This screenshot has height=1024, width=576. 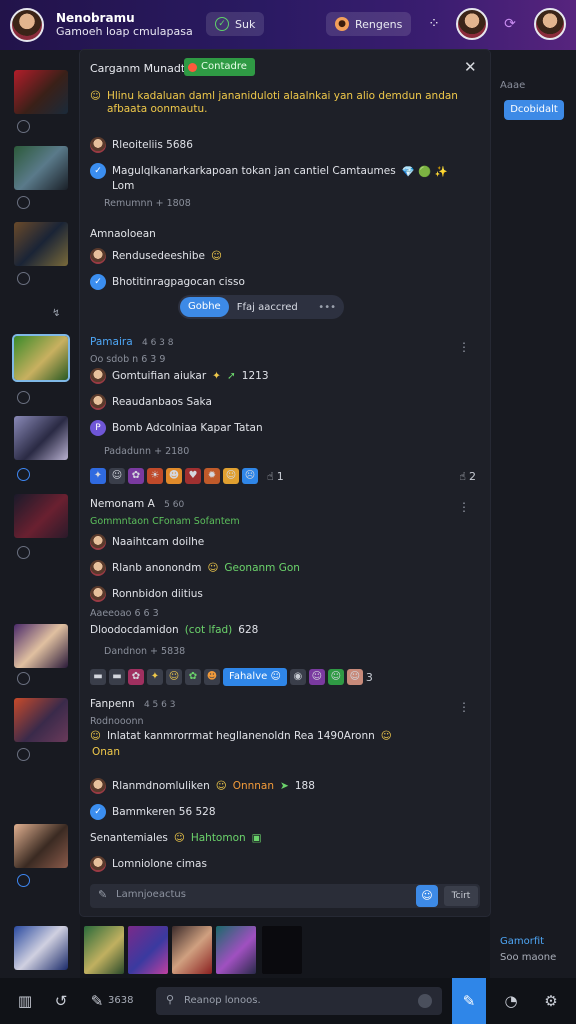 What do you see at coordinates (250, 476) in the screenshot?
I see `reaction-icon: ☹` at bounding box center [250, 476].